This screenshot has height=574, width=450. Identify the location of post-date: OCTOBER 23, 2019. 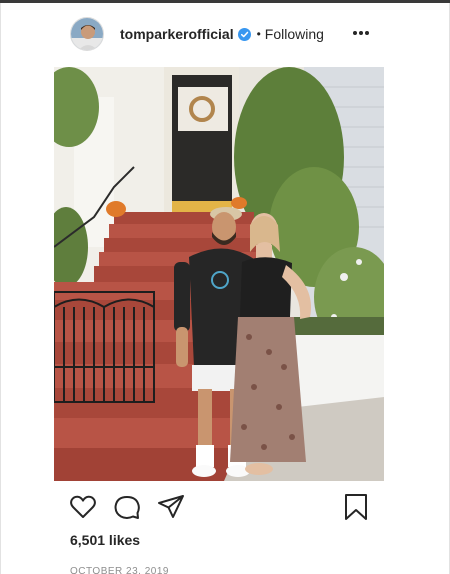
(119, 570).